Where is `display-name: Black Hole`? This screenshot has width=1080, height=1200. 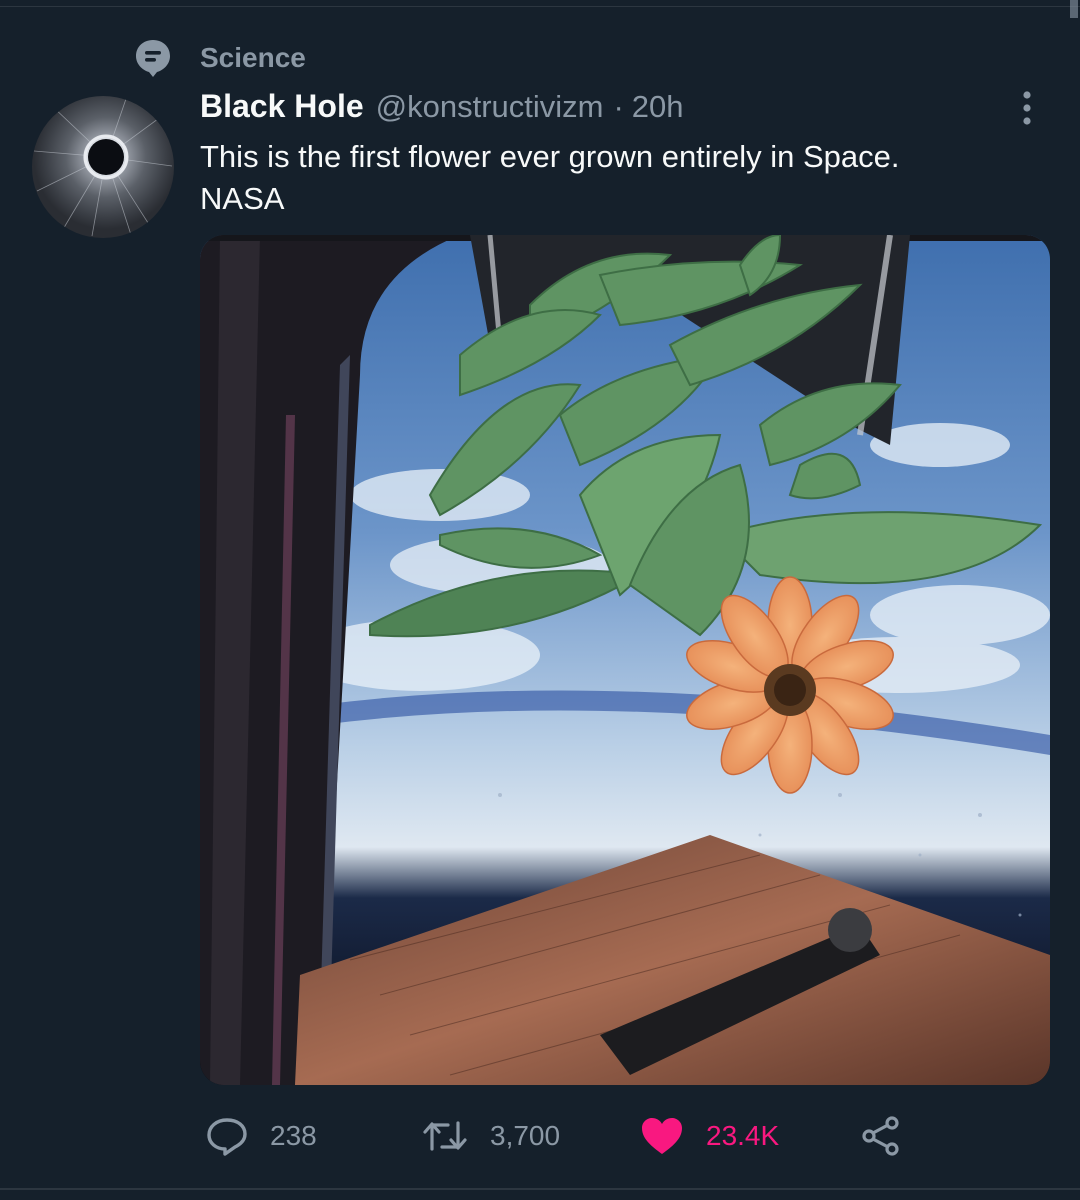
display-name: Black Hole is located at coordinates (282, 106).